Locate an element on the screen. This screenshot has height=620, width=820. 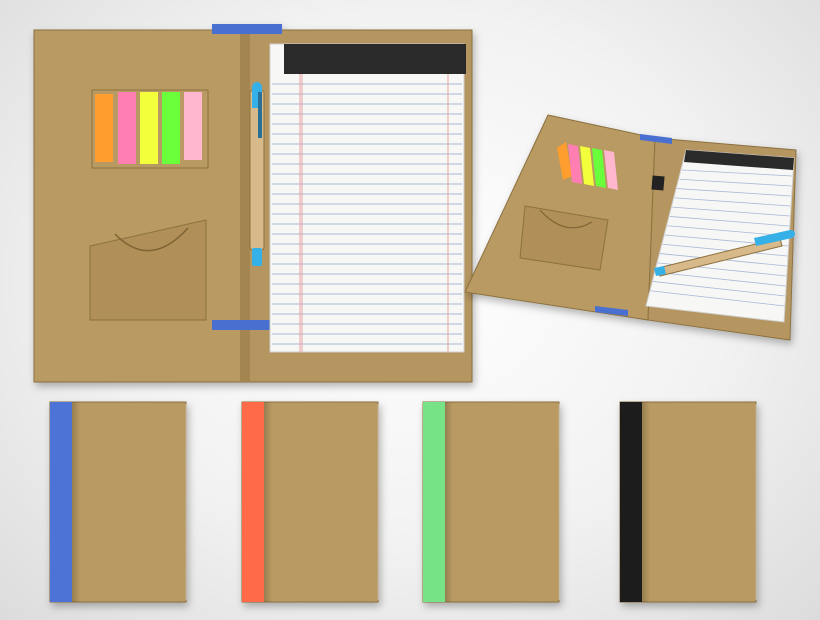
open-folder-angled is located at coordinates (630, 227).